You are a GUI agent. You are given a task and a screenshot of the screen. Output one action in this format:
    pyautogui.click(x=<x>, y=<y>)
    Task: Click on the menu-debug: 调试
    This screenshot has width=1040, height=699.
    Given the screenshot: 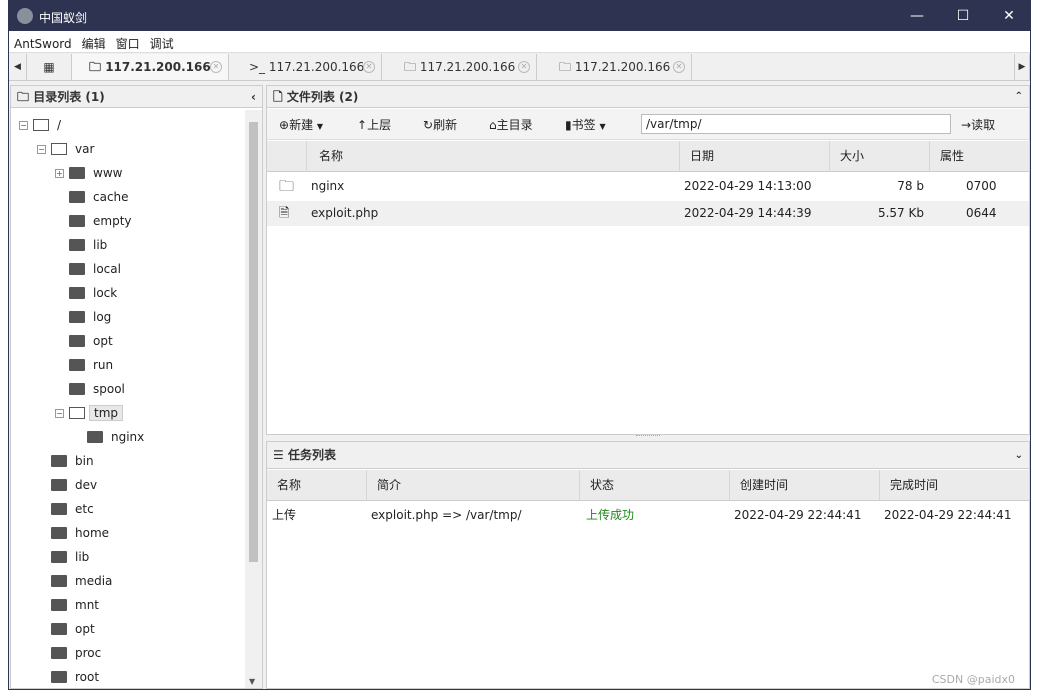 What is the action you would take?
    pyautogui.click(x=162, y=41)
    